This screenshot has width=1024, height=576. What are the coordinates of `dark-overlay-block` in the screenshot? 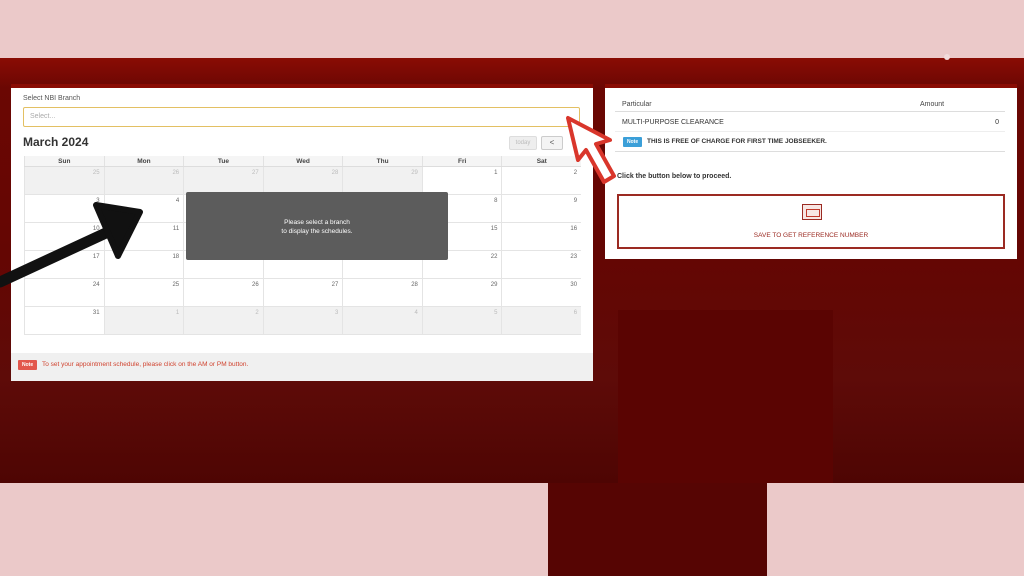 It's located at (725, 396).